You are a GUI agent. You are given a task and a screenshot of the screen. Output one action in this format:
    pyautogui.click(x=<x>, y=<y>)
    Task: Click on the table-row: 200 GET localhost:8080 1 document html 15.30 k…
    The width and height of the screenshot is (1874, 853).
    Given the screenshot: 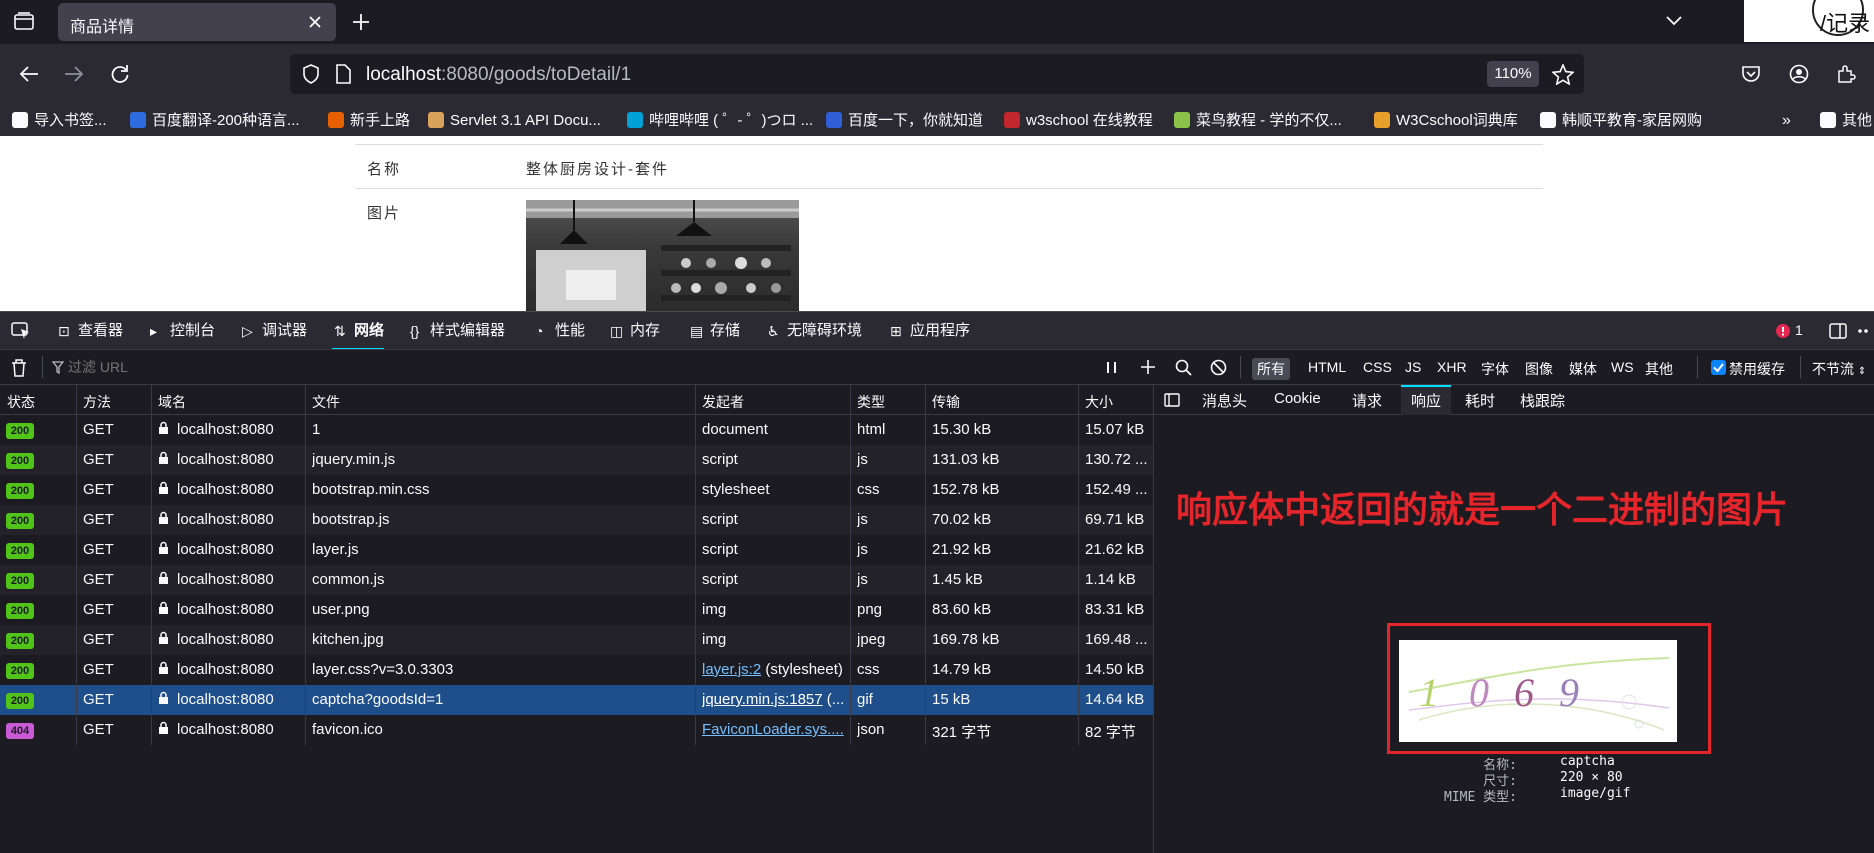 What is the action you would take?
    pyautogui.click(x=576, y=430)
    